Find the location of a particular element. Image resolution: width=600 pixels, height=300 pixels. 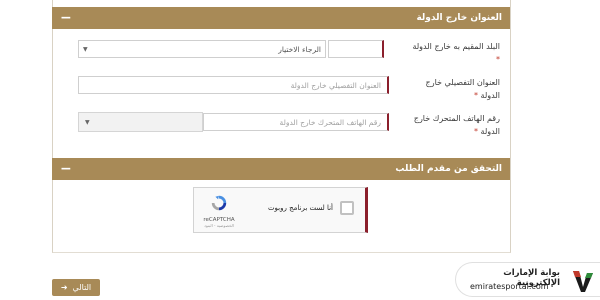

country-code-select: ▼ is located at coordinates (140, 122).